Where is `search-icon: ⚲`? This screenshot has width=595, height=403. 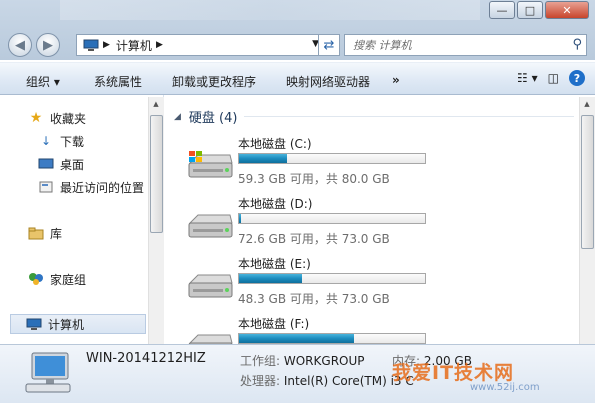 search-icon: ⚲ is located at coordinates (577, 44).